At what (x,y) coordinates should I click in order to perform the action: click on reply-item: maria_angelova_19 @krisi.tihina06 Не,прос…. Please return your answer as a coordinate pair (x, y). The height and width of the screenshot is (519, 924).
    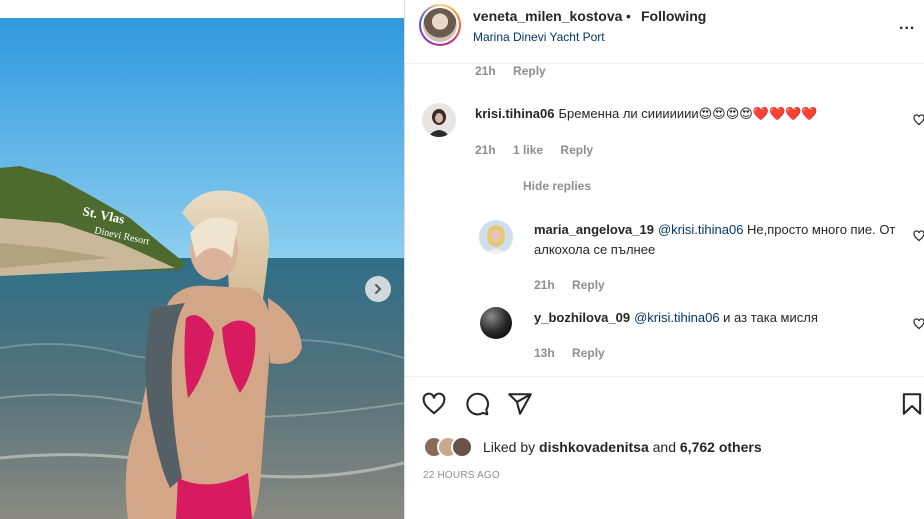
    Looking at the image, I should click on (664, 256).